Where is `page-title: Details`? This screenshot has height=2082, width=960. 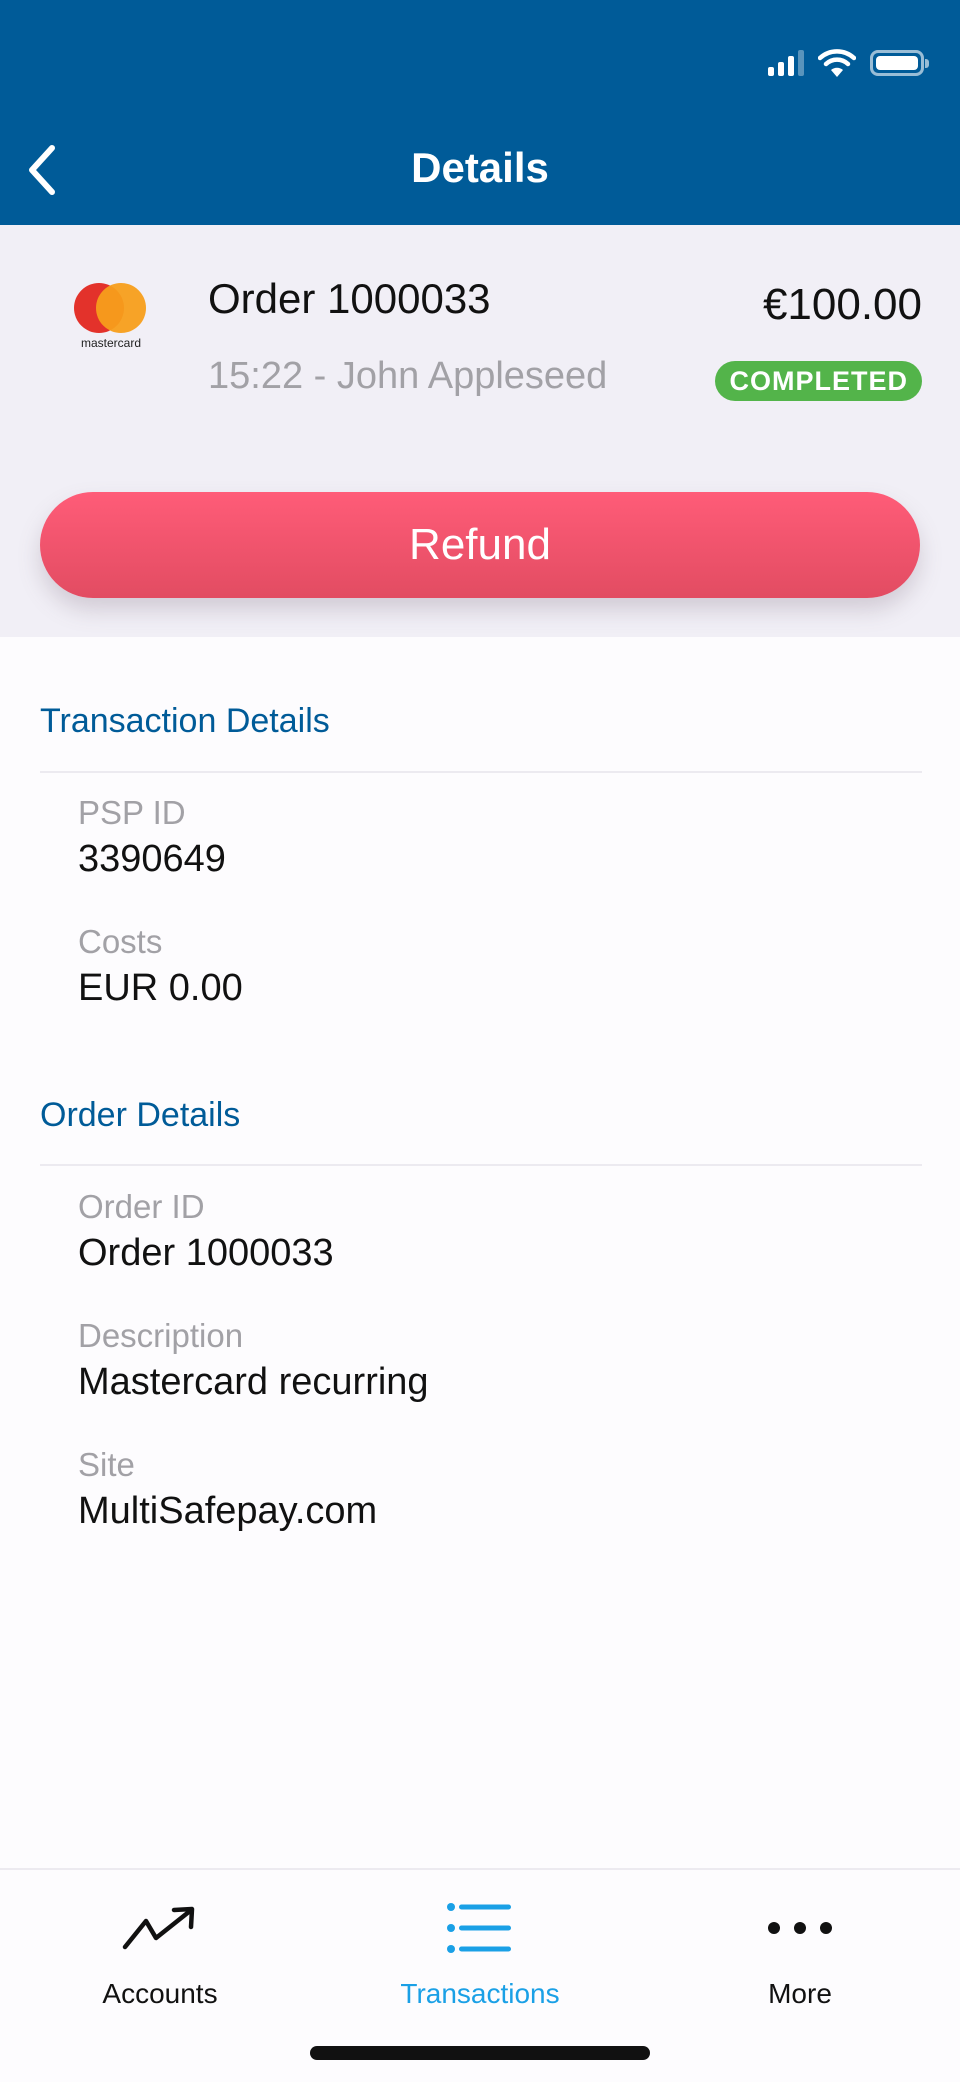
page-title: Details is located at coordinates (480, 167).